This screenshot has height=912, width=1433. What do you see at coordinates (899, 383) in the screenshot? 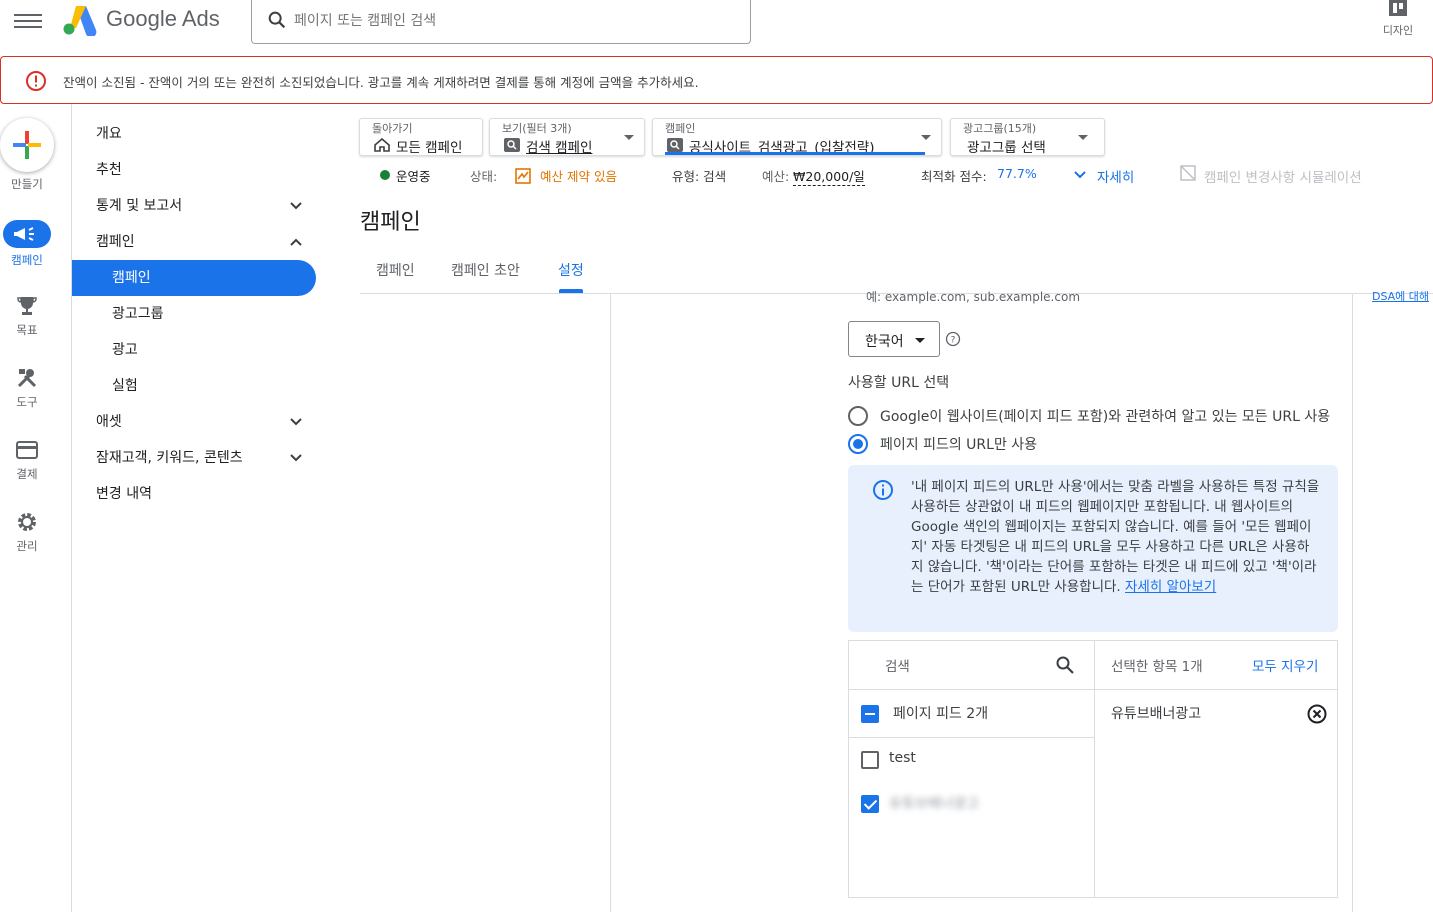
I see `url-heading: 사용할 URL 선택` at bounding box center [899, 383].